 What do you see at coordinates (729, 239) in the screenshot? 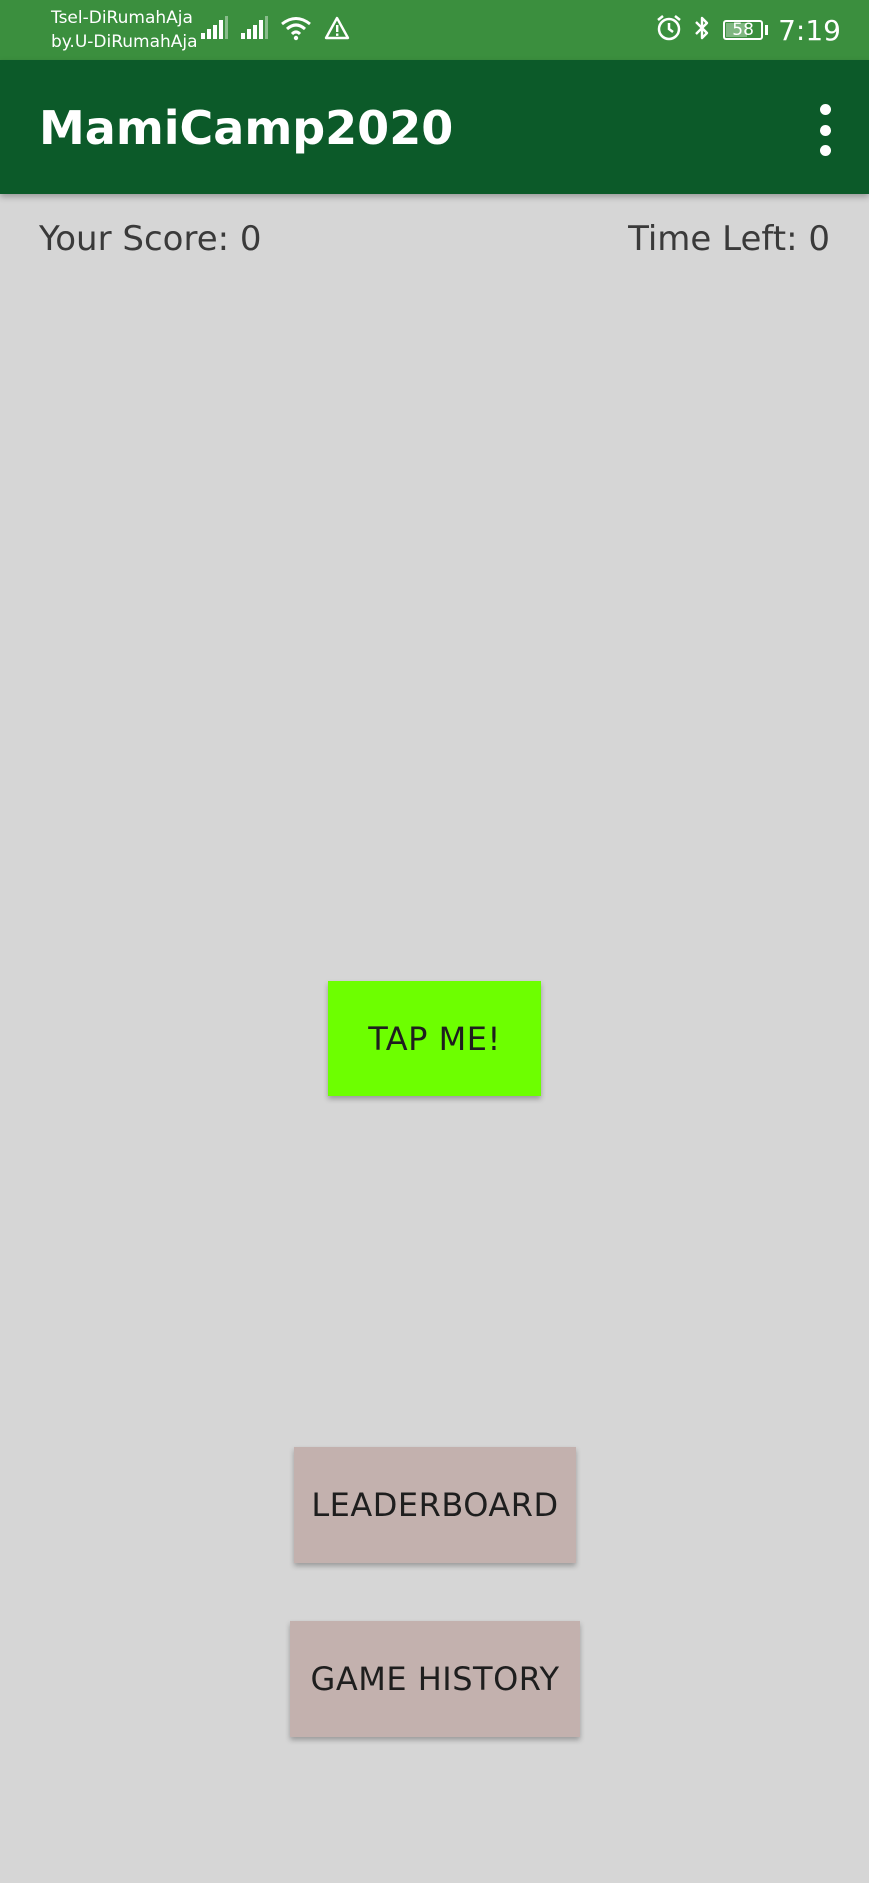
I see `time-left-label: Time Left: 0` at bounding box center [729, 239].